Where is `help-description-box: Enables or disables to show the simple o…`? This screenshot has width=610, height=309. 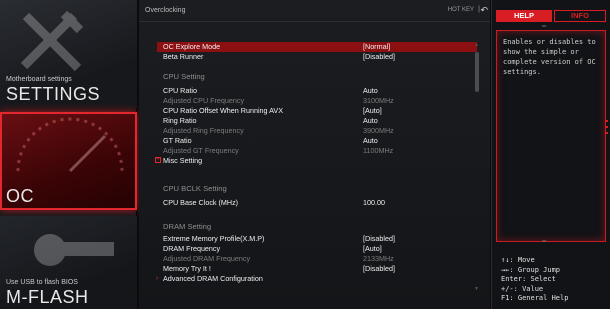 help-description-box: Enables or disables to show the simple o… is located at coordinates (551, 136).